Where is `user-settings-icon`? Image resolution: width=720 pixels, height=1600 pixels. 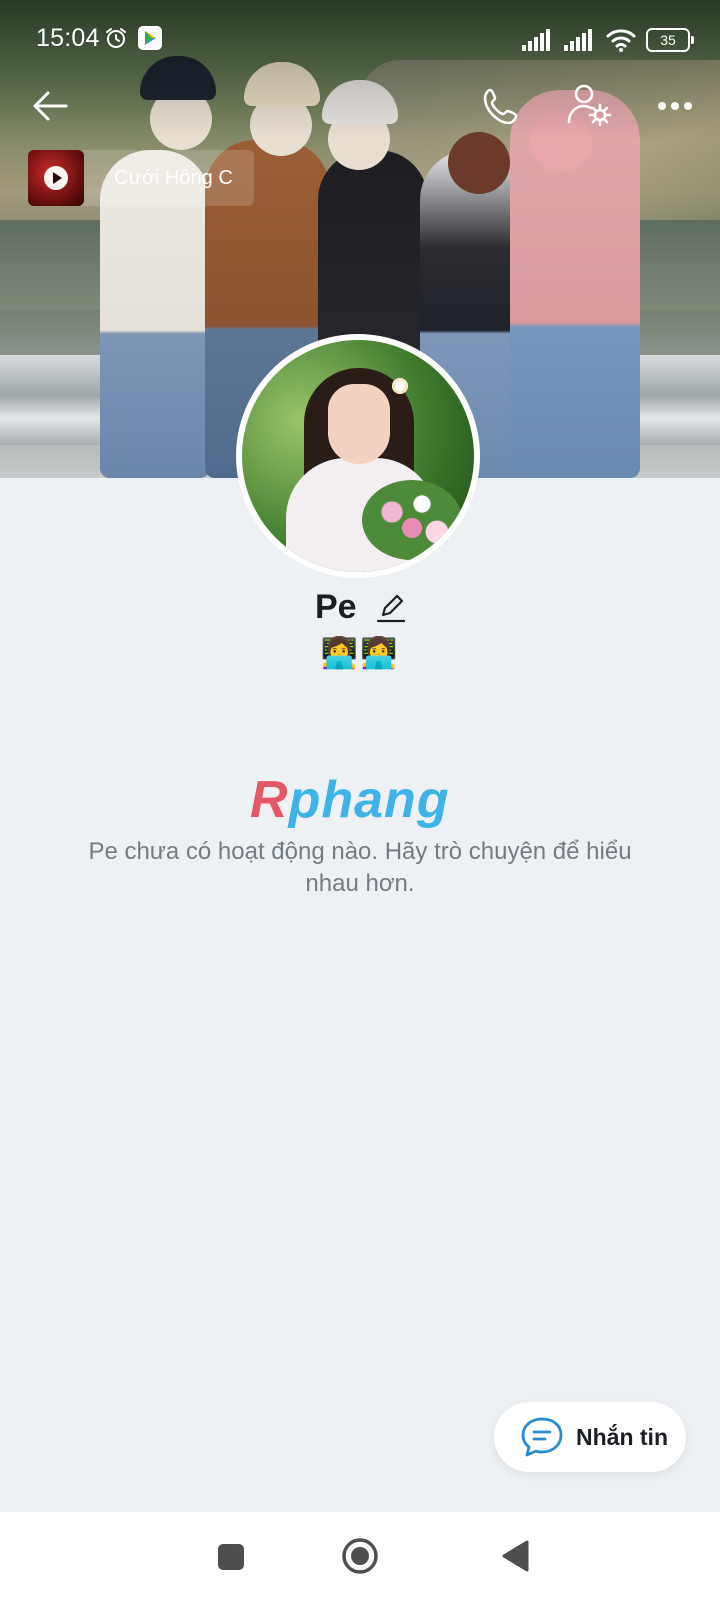 user-settings-icon is located at coordinates (590, 106).